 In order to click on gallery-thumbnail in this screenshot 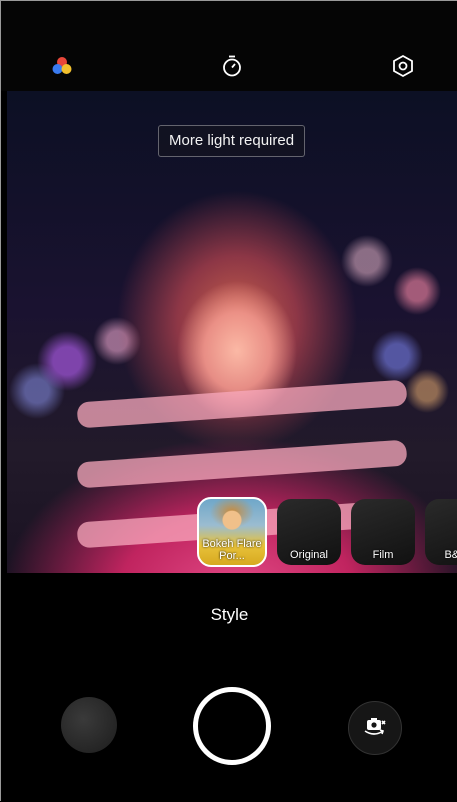, I will do `click(89, 725)`.